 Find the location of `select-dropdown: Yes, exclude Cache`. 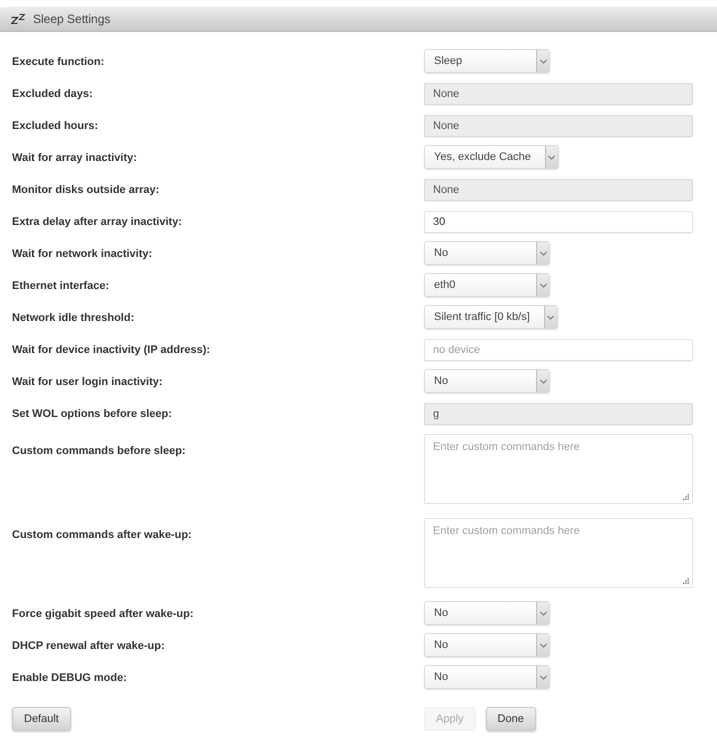

select-dropdown: Yes, exclude Cache is located at coordinates (491, 157).